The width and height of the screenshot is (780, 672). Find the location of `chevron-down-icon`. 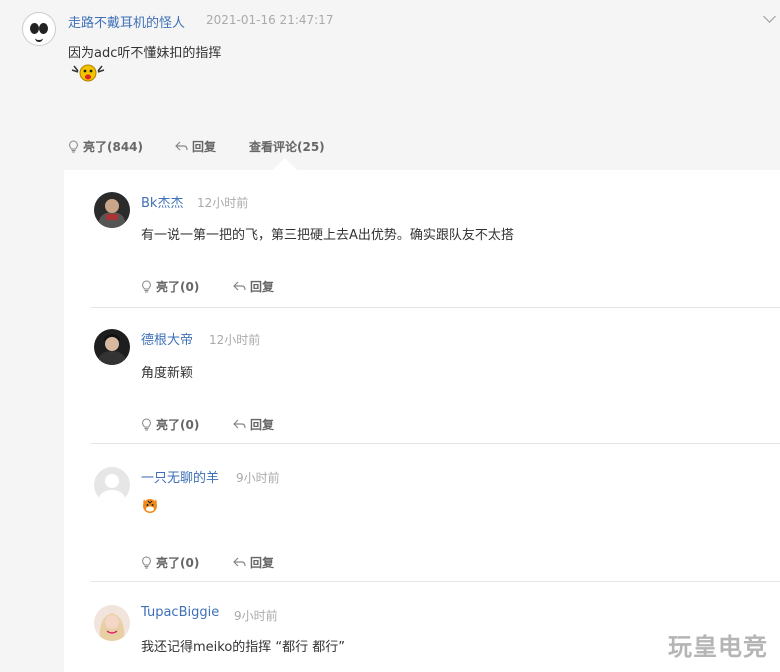

chevron-down-icon is located at coordinates (769, 16).